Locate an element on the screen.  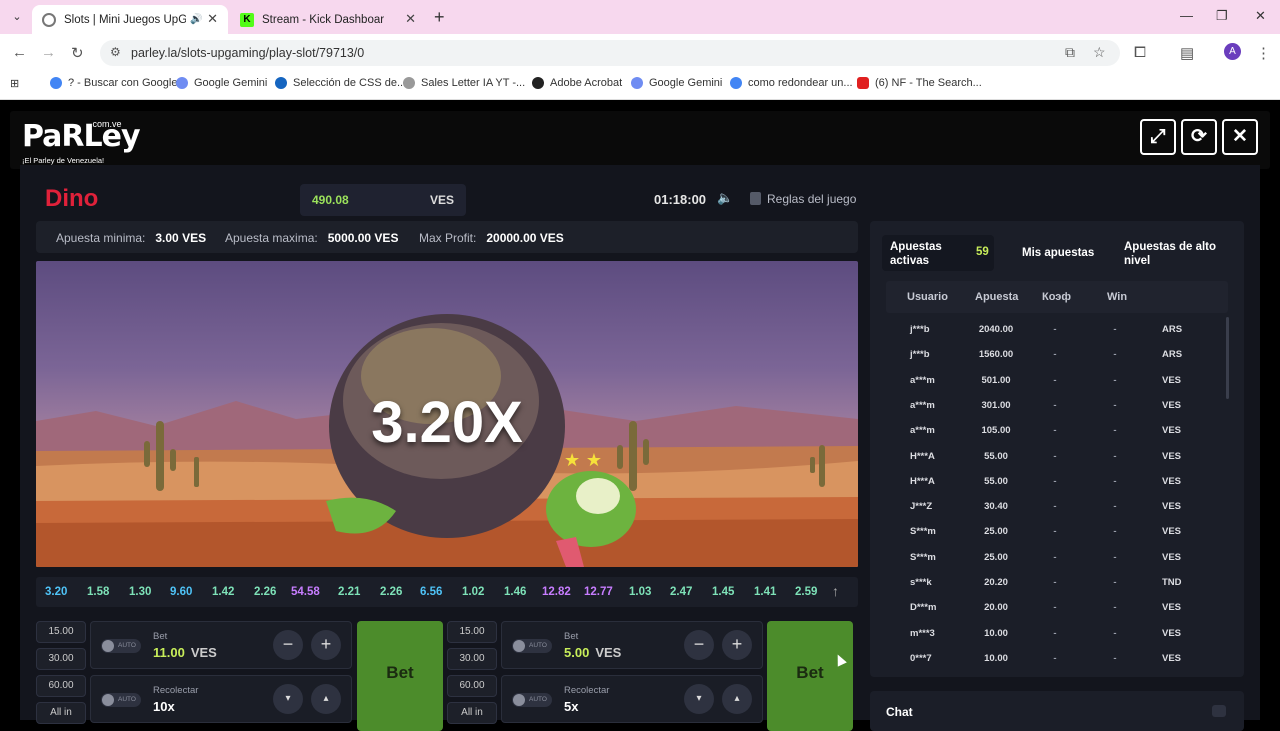
minimize-icon: — is located at coordinates (1186, 15).